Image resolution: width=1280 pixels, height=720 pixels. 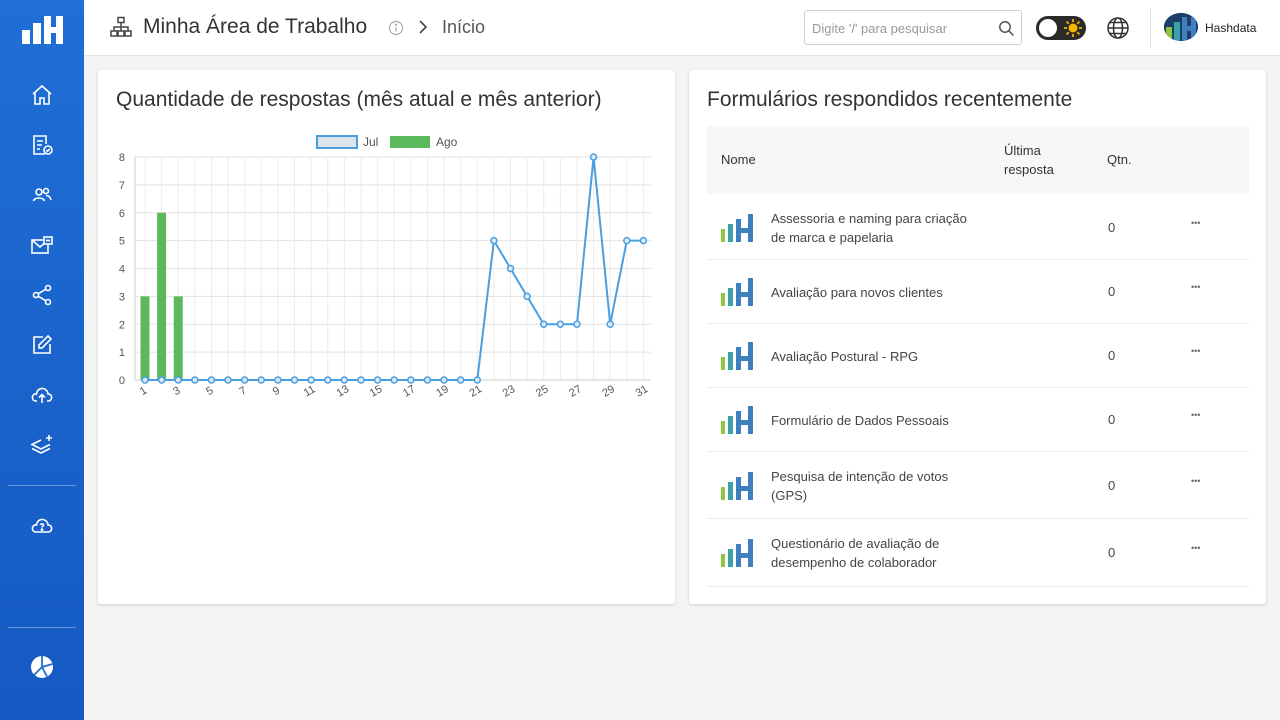 What do you see at coordinates (978, 420) in the screenshot?
I see `table-row: Formulário de Dados Pessoais 0 •••` at bounding box center [978, 420].